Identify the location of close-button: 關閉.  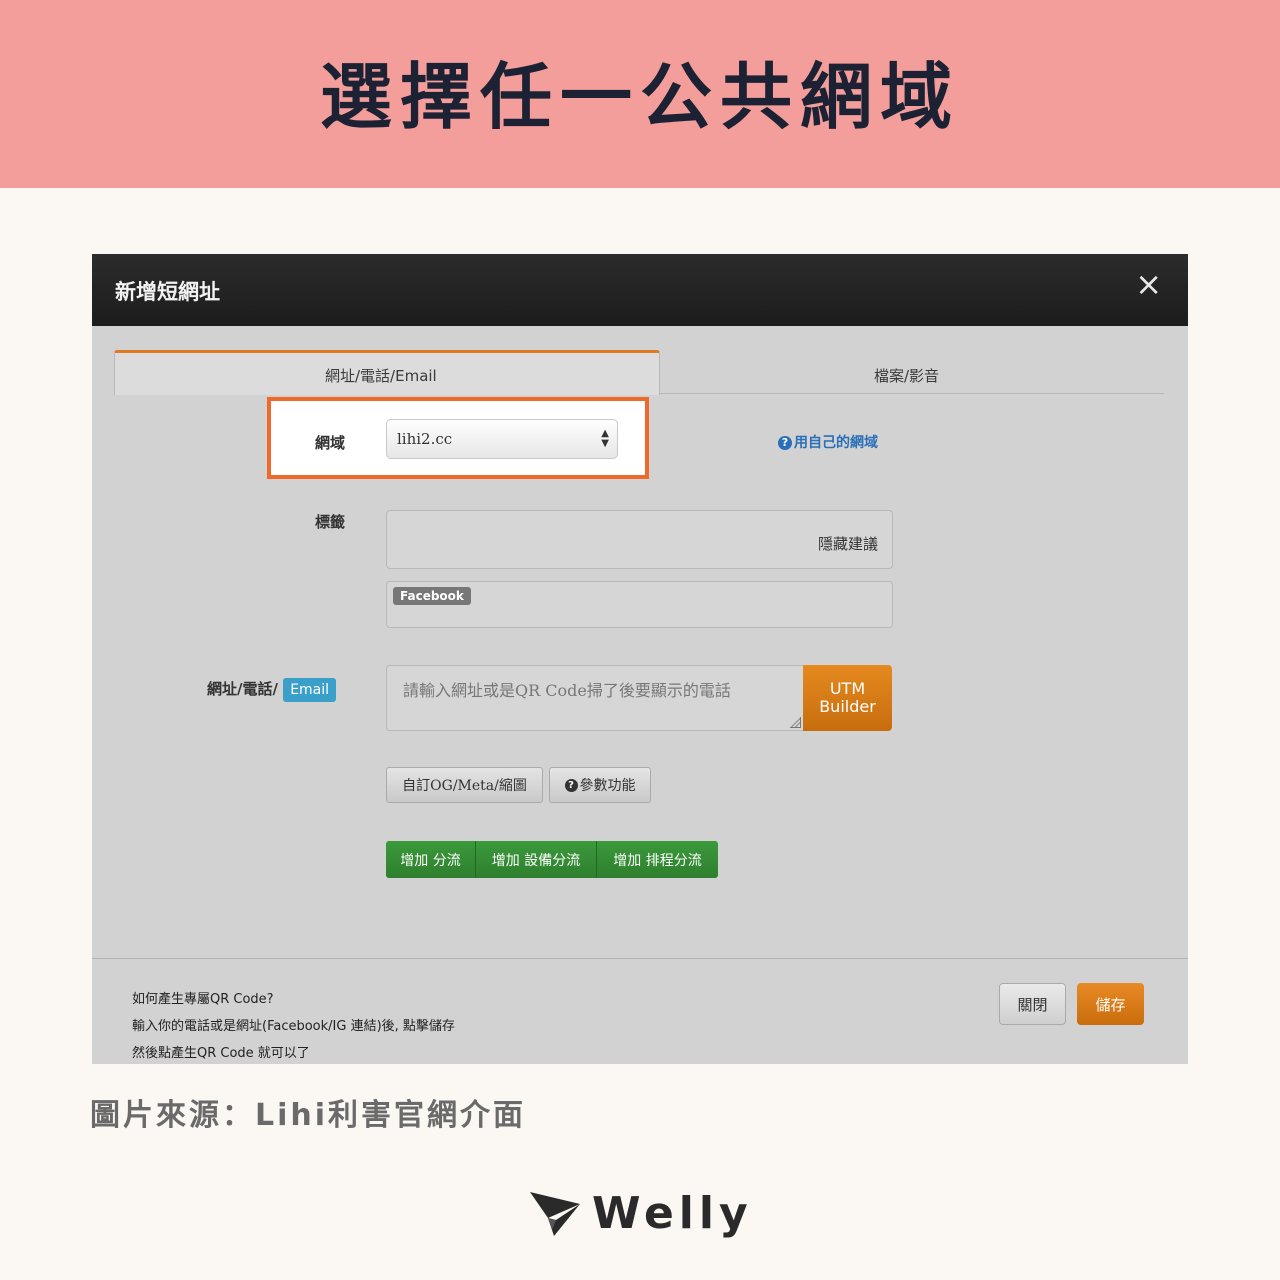
(1032, 1004).